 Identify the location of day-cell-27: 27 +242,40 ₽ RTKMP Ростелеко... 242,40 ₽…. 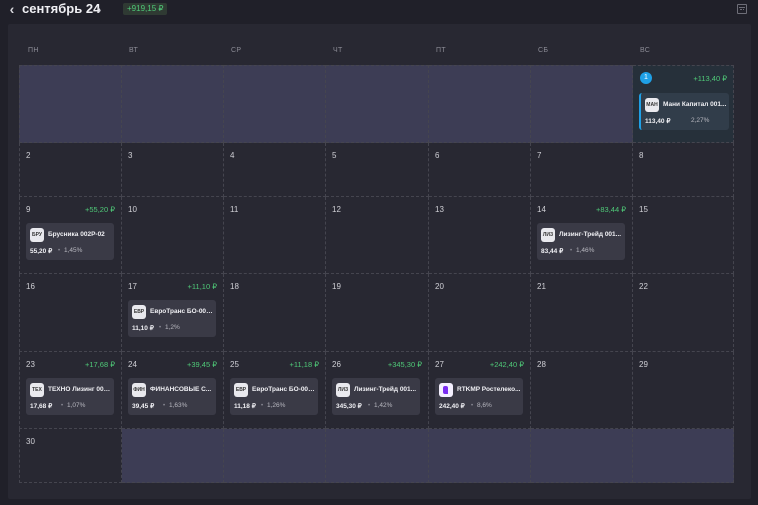
(480, 390).